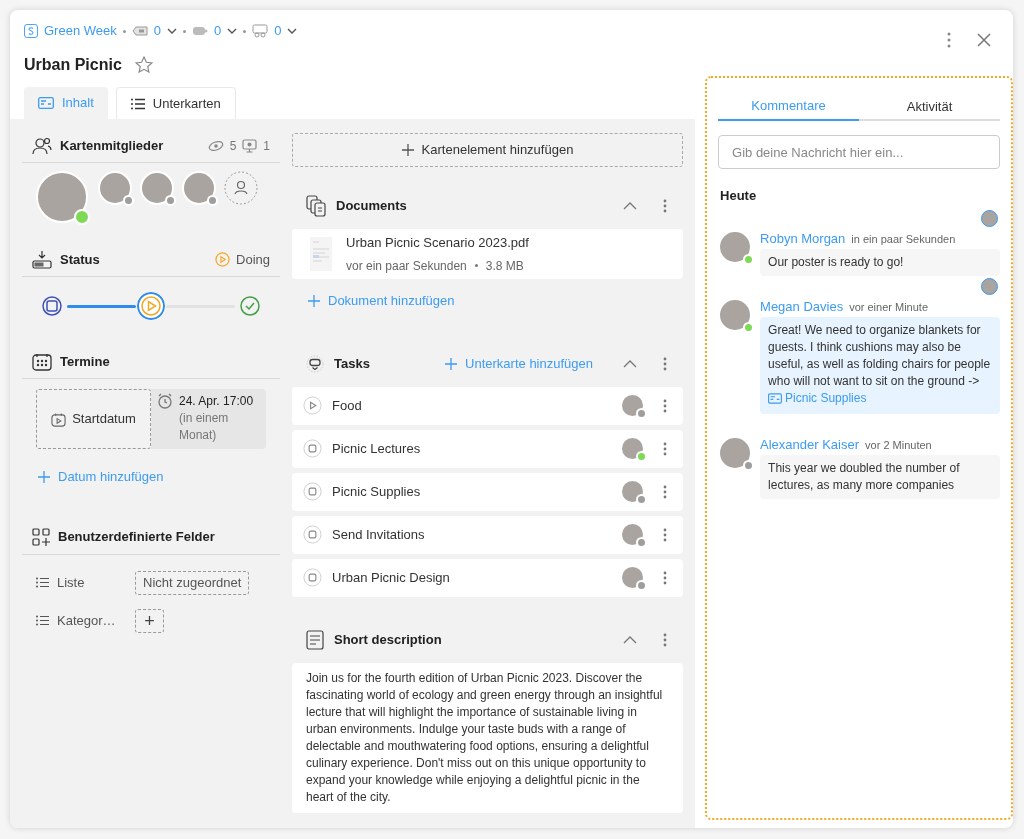 Image resolution: width=1024 pixels, height=839 pixels. What do you see at coordinates (315, 639) in the screenshot?
I see `document-text-icon` at bounding box center [315, 639].